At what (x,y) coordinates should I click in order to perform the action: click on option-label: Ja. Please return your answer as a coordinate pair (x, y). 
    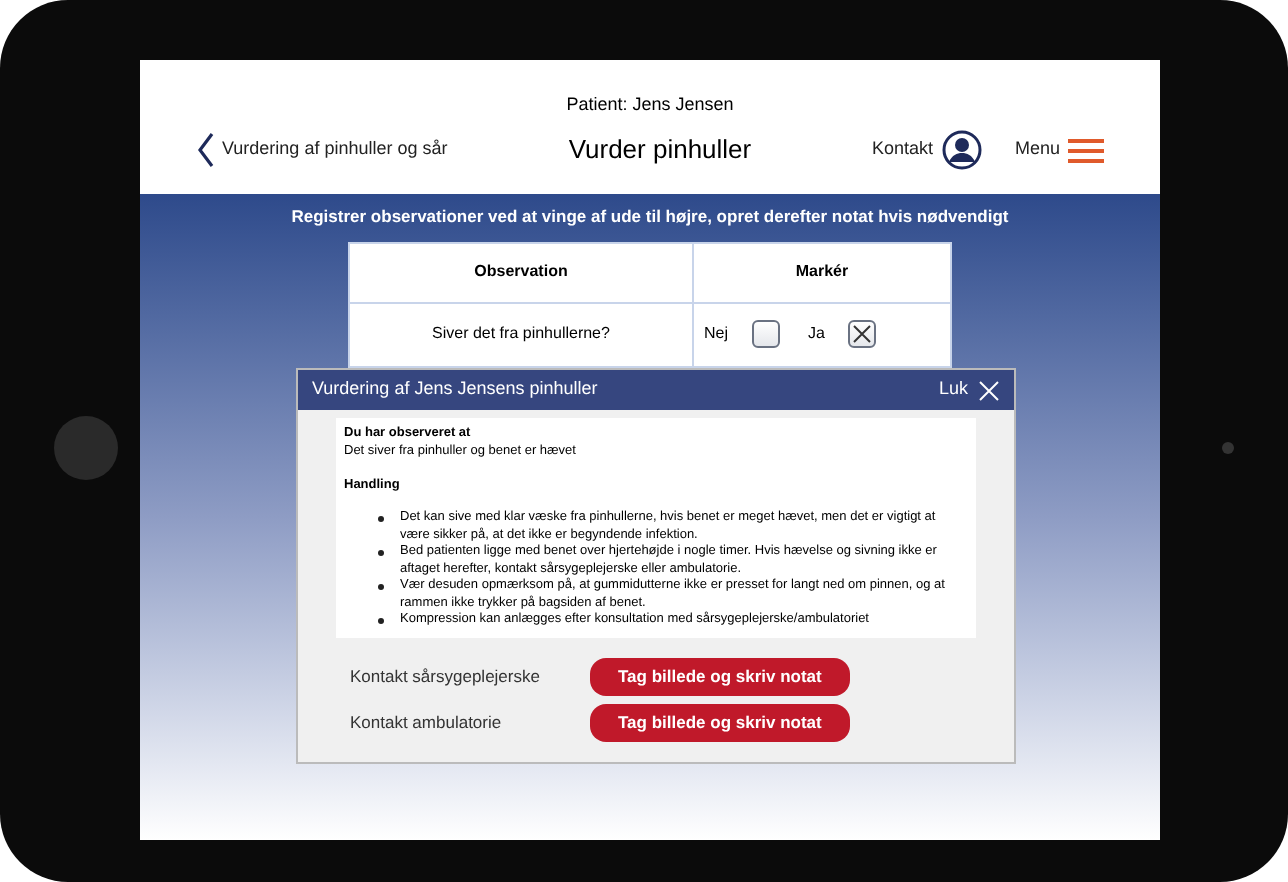
    Looking at the image, I should click on (816, 334).